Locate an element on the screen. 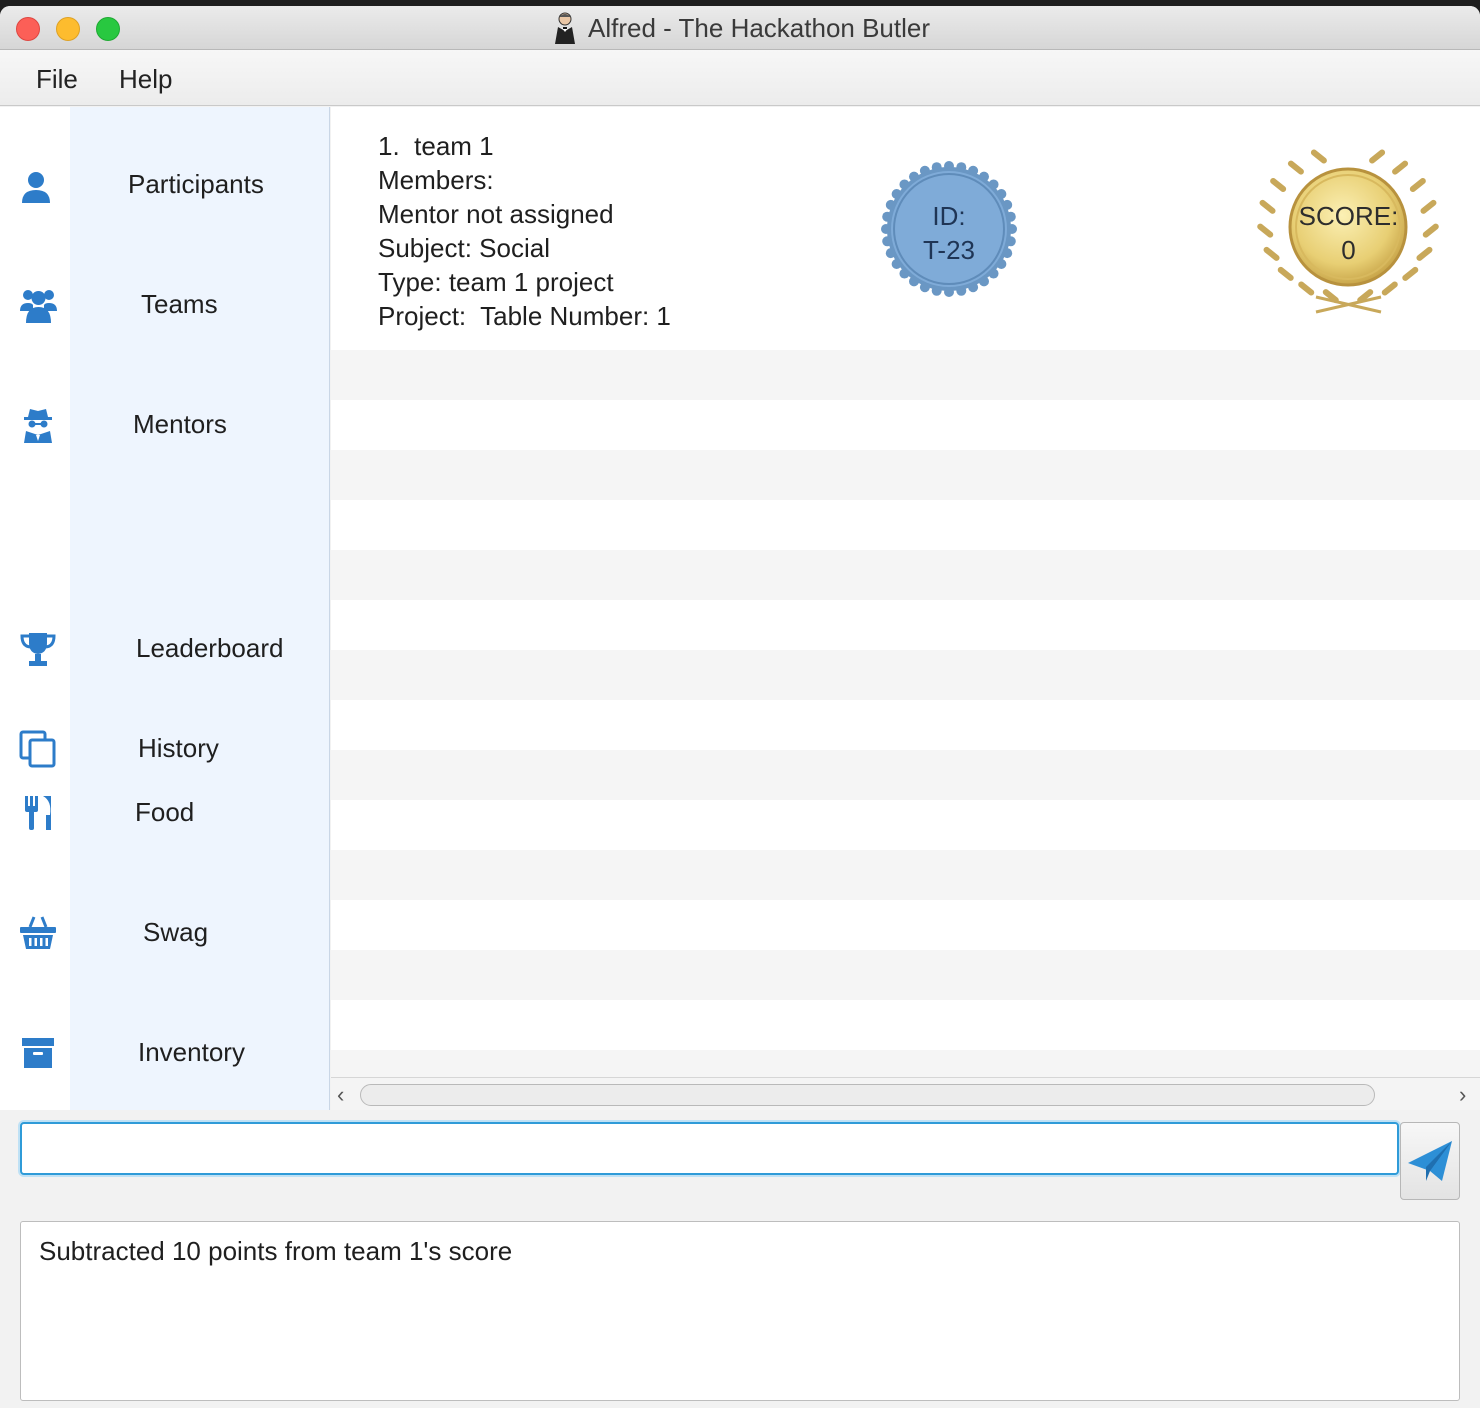  horizontal-scrollbar: ‹ › is located at coordinates (905, 1093).